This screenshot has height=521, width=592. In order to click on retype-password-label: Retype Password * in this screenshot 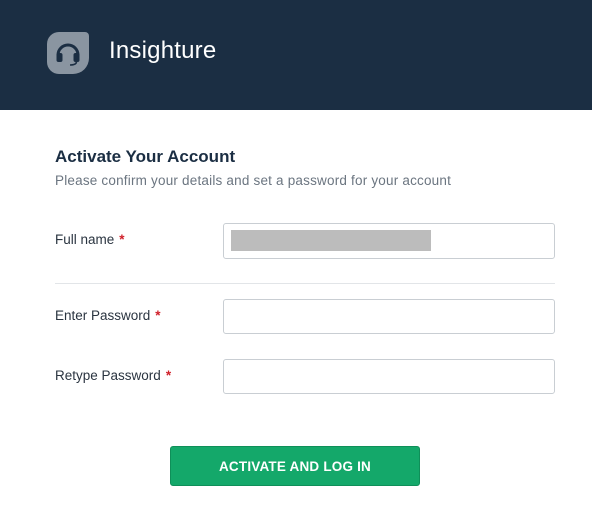, I will do `click(113, 375)`.